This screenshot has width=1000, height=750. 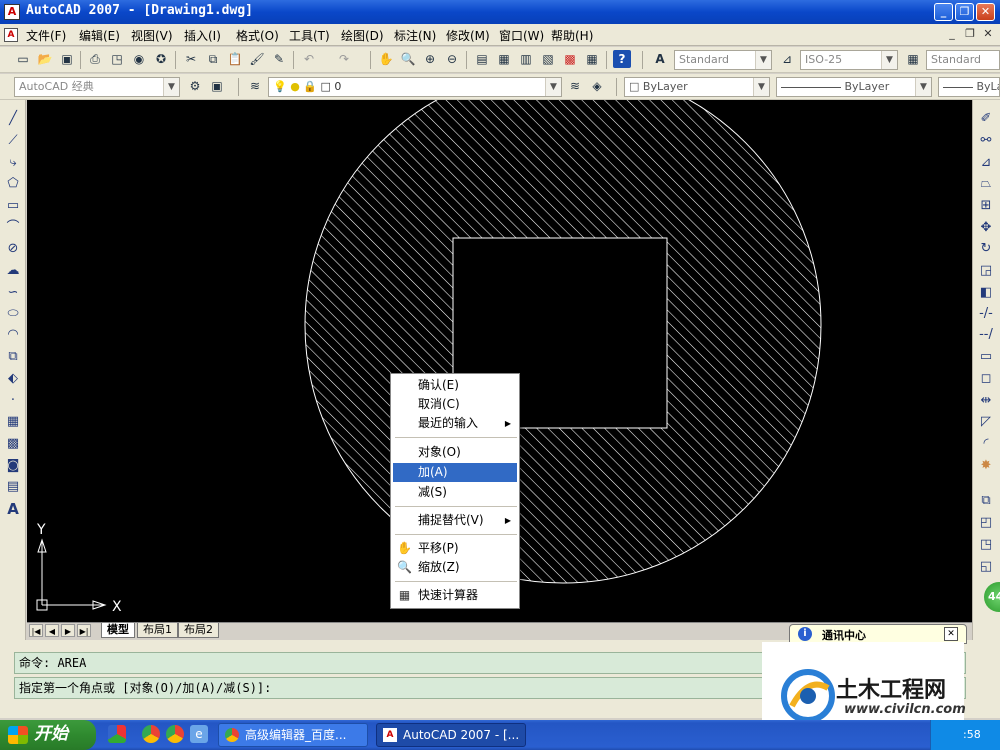 What do you see at coordinates (986, 567) in the screenshot?
I see `bring-above-icon: ◱` at bounding box center [986, 567].